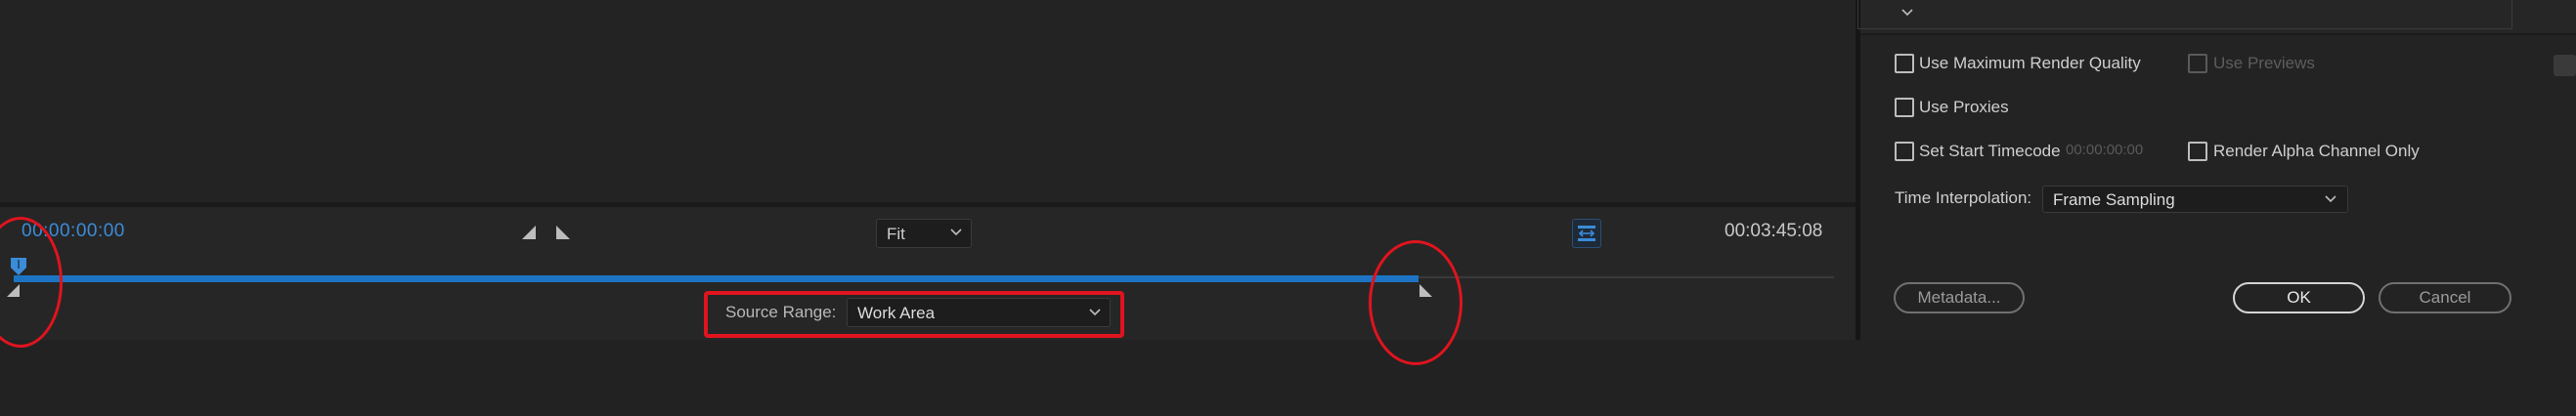  I want to click on mark-in-button, so click(530, 232).